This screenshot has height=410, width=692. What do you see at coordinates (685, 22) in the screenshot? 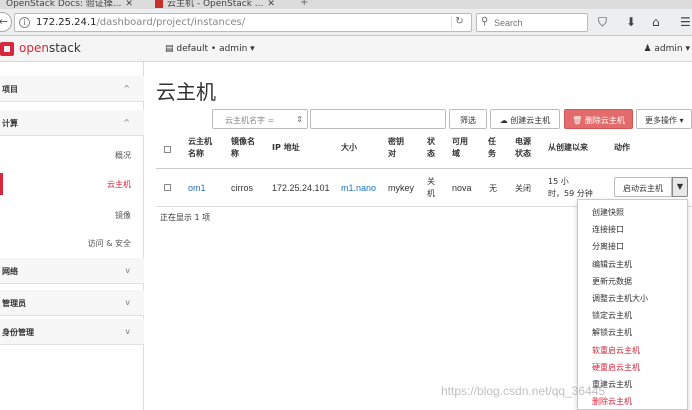
I see `menu-icon: ☰` at bounding box center [685, 22].